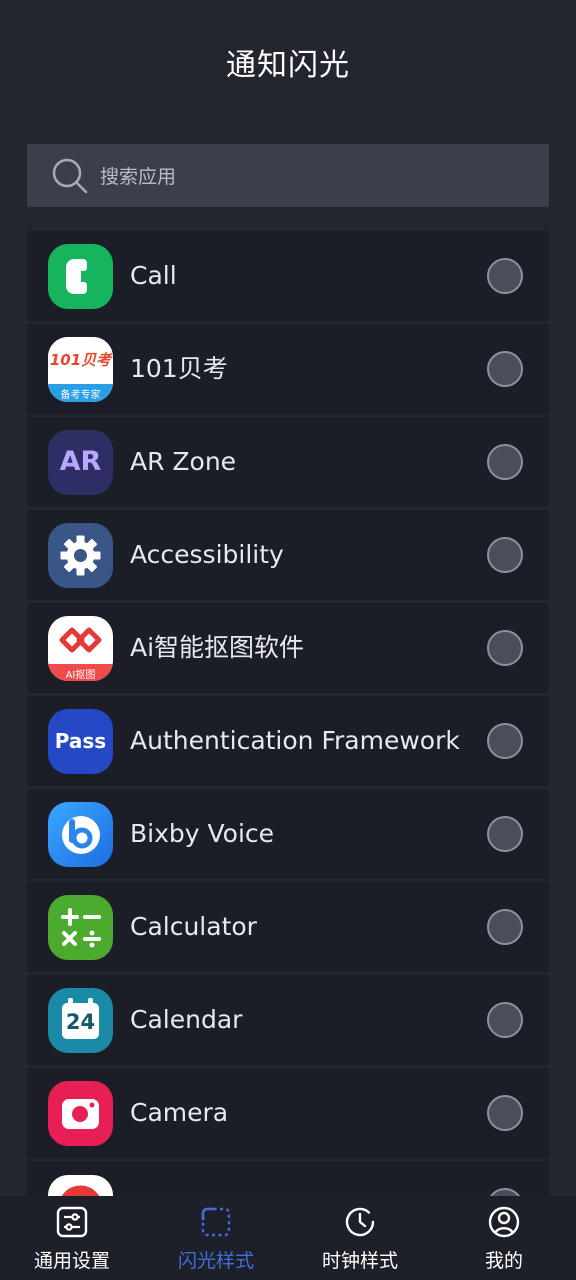  I want to click on calendar-icon: 24, so click(80, 1020).